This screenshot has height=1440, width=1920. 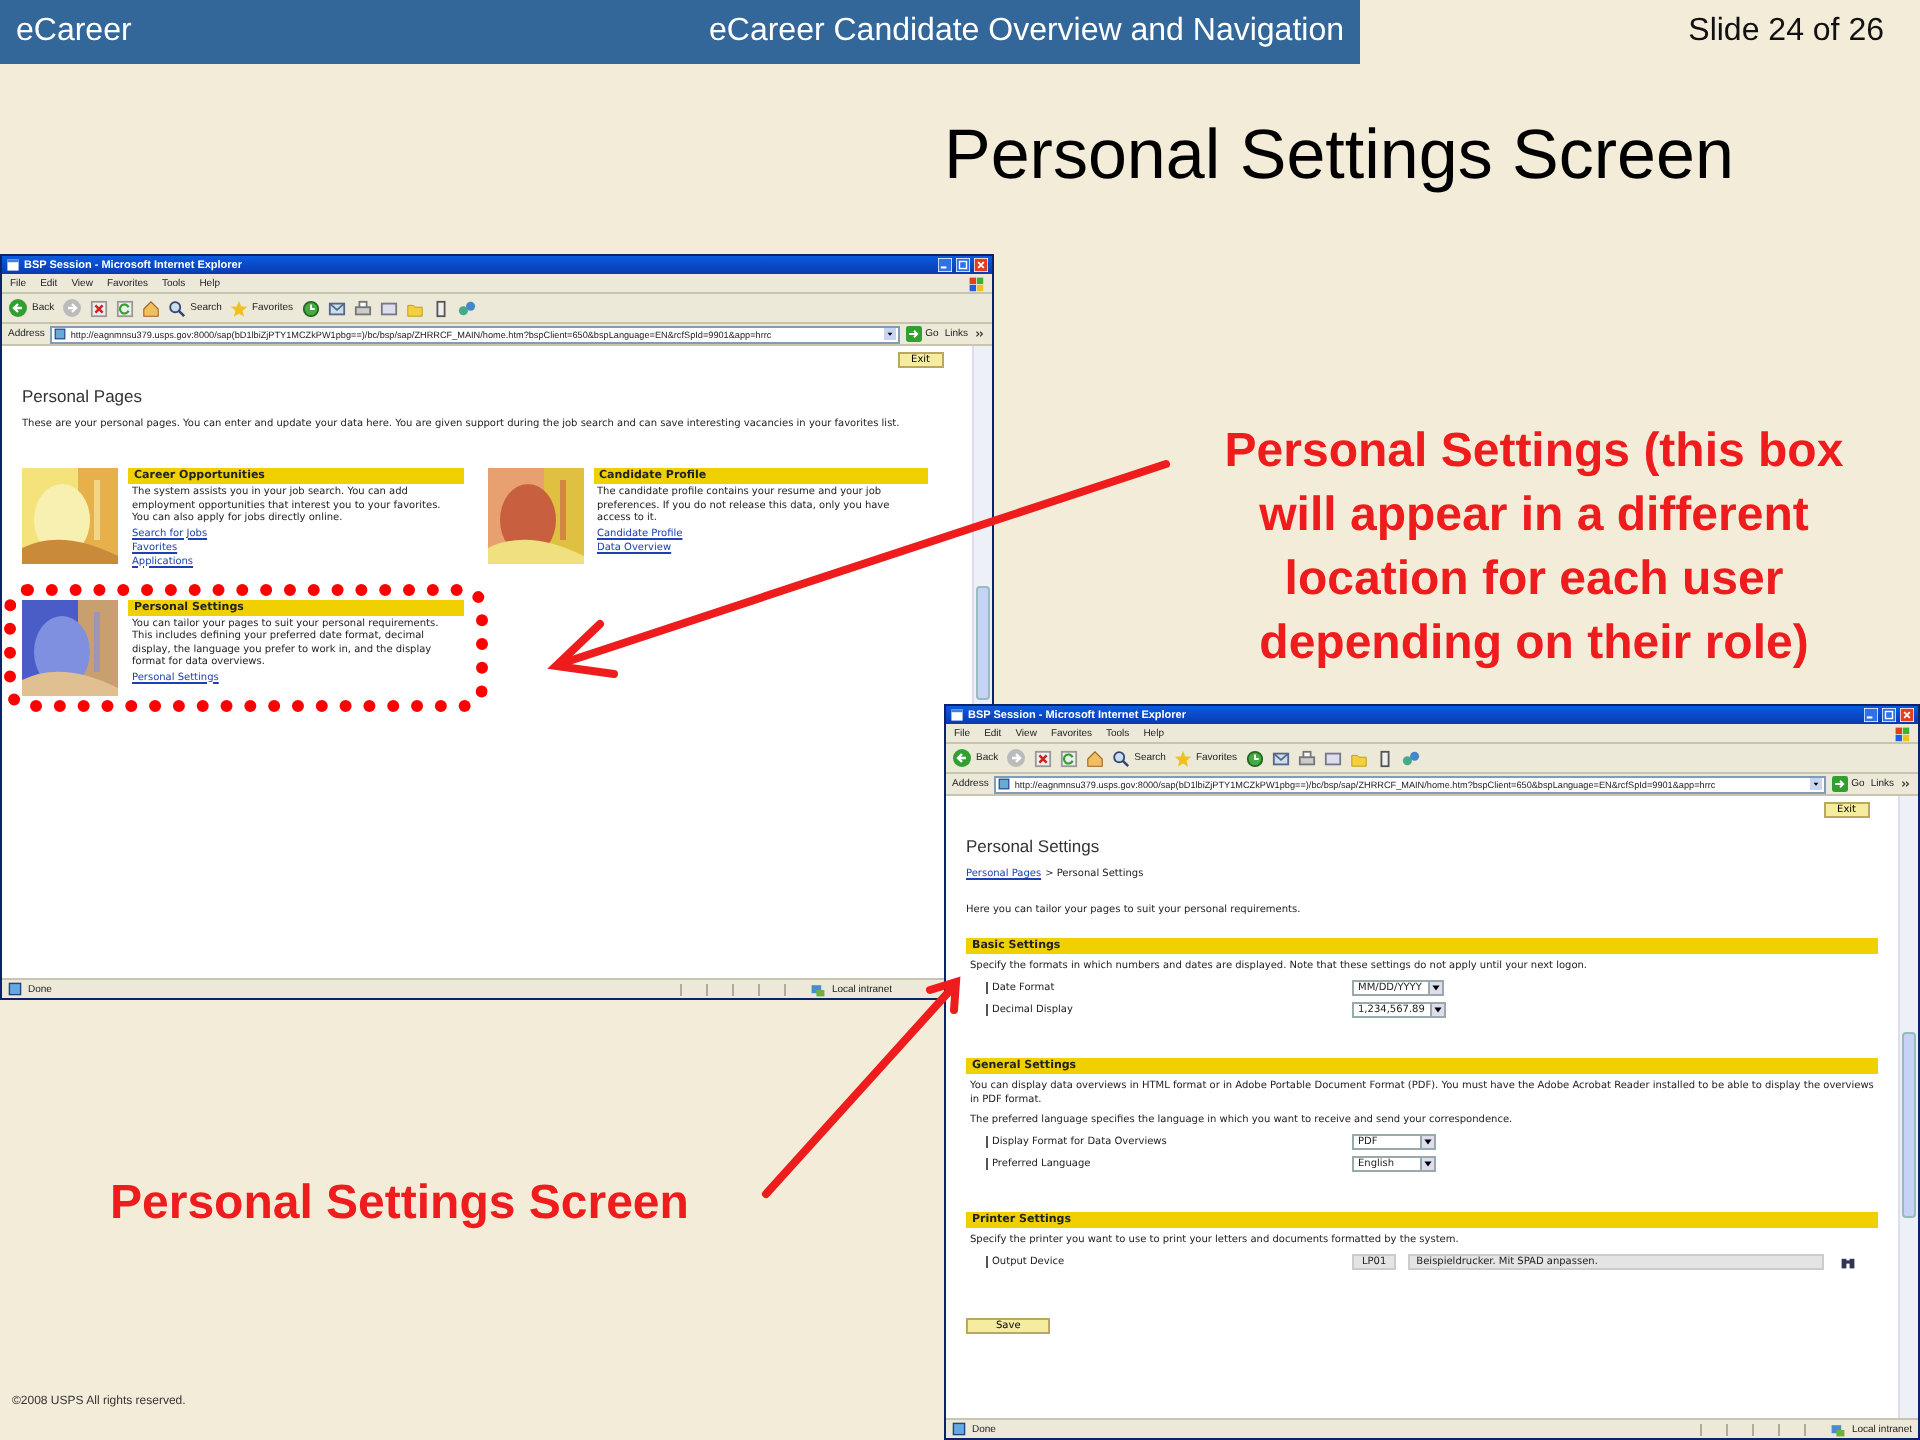 What do you see at coordinates (1034, 846) in the screenshot?
I see `page-heading: Personal Settings` at bounding box center [1034, 846].